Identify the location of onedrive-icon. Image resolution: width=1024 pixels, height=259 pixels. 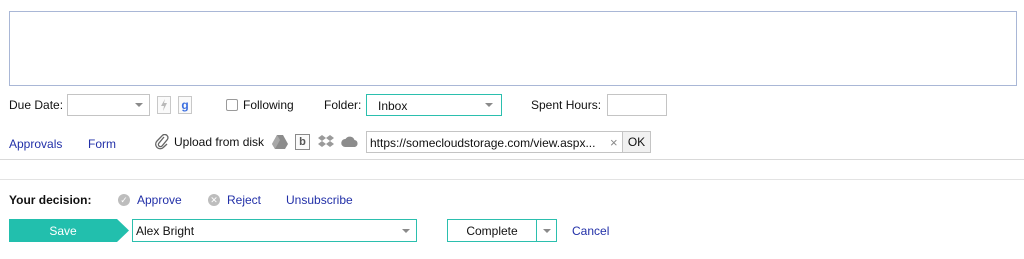
(350, 143).